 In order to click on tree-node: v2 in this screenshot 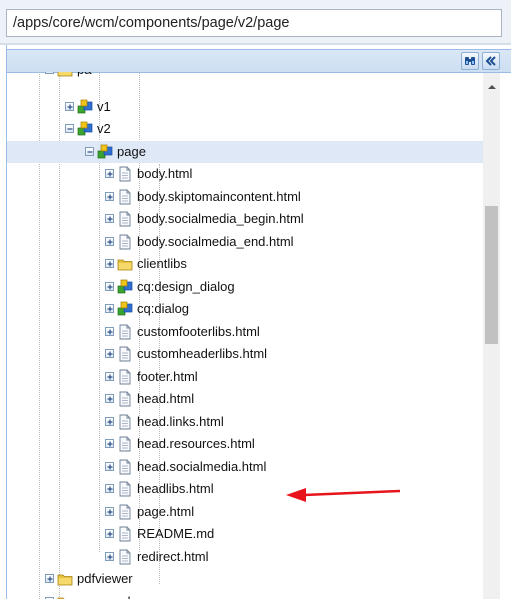, I will do `click(247, 129)`.